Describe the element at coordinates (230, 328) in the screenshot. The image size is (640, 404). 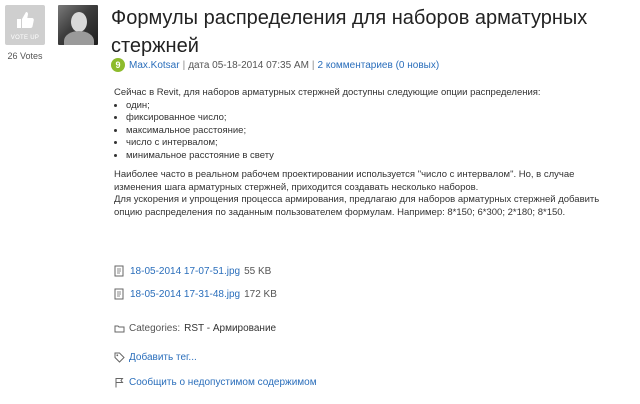
I see `category-value: RST - Армирование` at that location.